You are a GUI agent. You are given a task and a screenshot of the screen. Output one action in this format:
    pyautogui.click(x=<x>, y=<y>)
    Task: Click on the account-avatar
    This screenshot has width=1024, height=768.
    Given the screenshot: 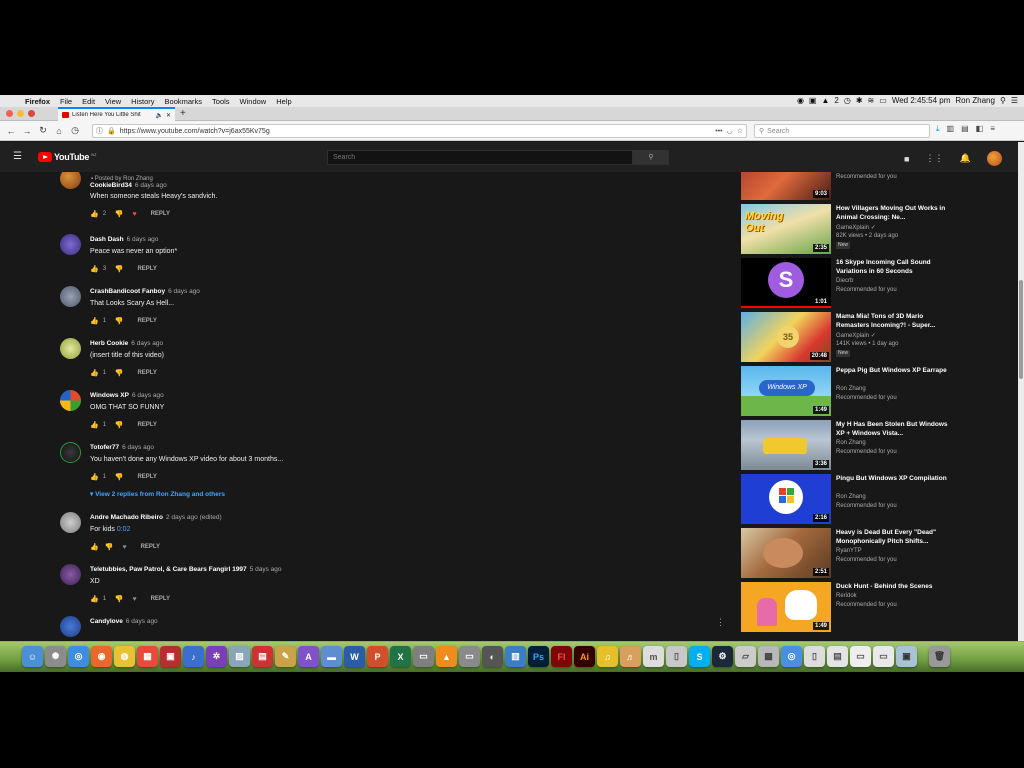 What is the action you would take?
    pyautogui.click(x=994, y=158)
    